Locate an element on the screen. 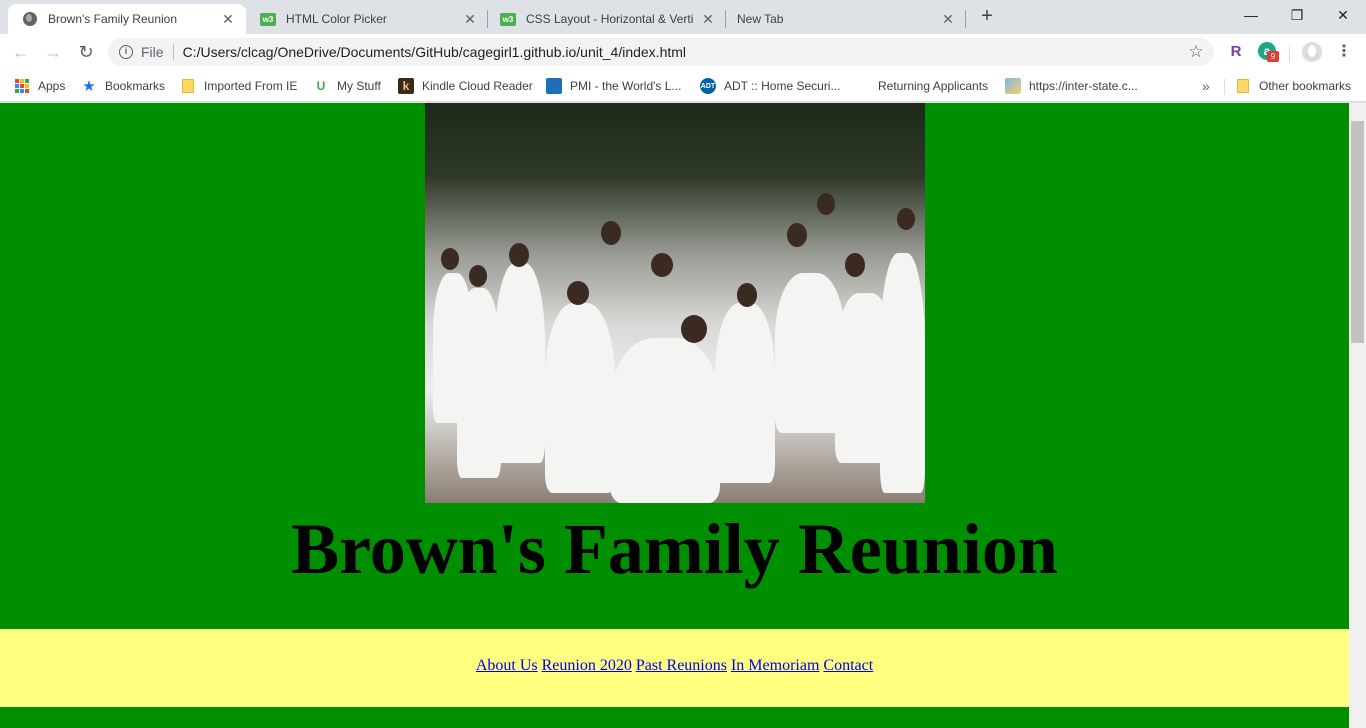 The height and width of the screenshot is (728, 1366). new-tab-button: + is located at coordinates (987, 17).